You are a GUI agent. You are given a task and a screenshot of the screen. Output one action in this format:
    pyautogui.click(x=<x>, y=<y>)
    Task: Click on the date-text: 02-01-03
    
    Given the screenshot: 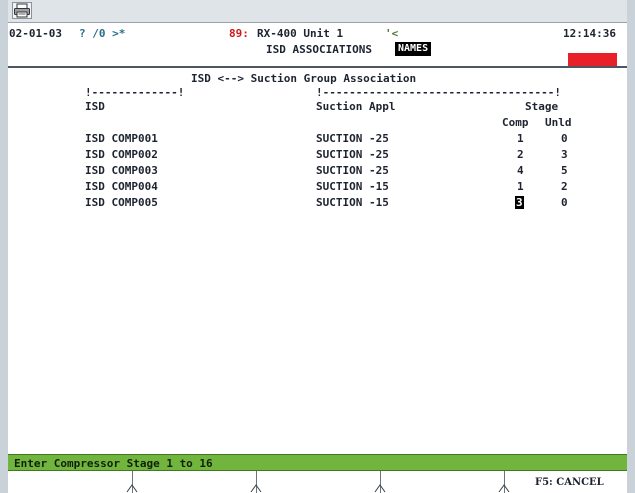 What is the action you would take?
    pyautogui.click(x=35, y=33)
    